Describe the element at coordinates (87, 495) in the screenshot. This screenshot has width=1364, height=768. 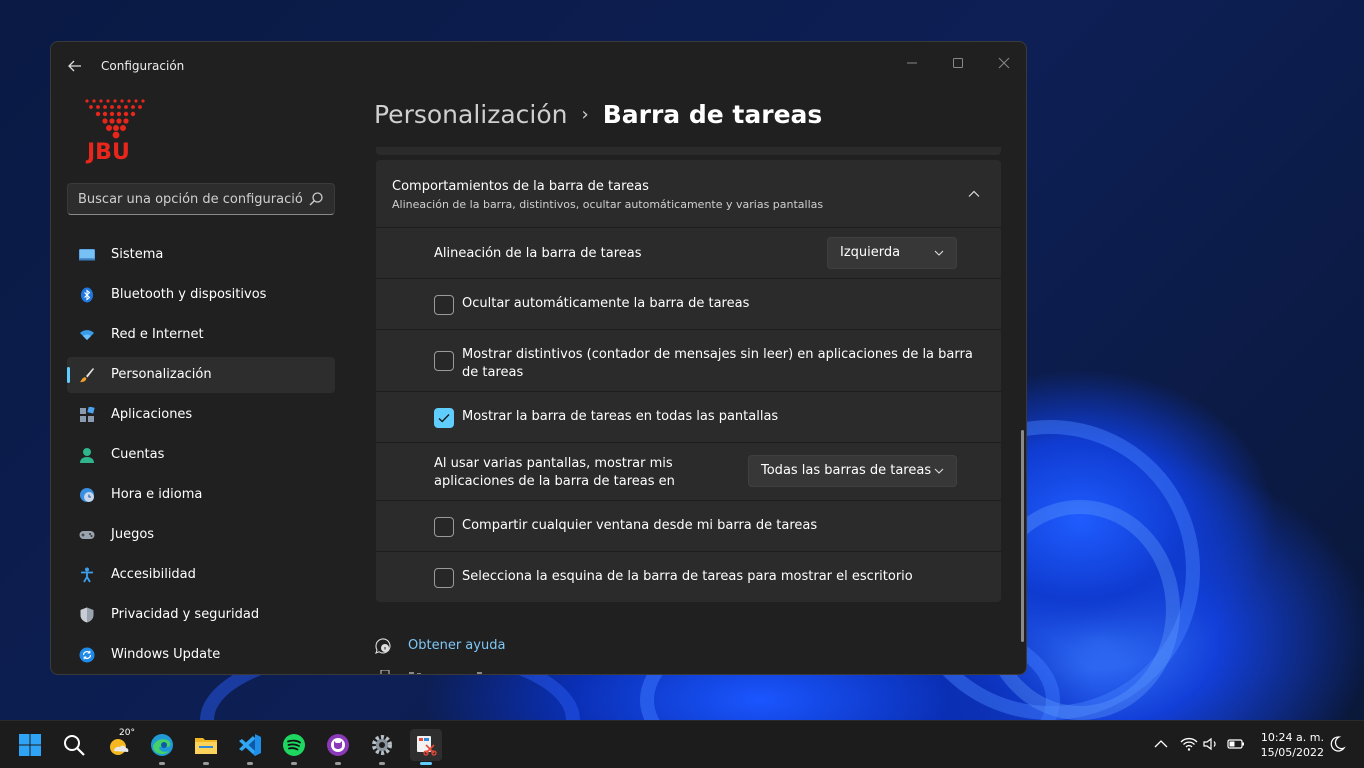
I see `clock-globe-icon` at that location.